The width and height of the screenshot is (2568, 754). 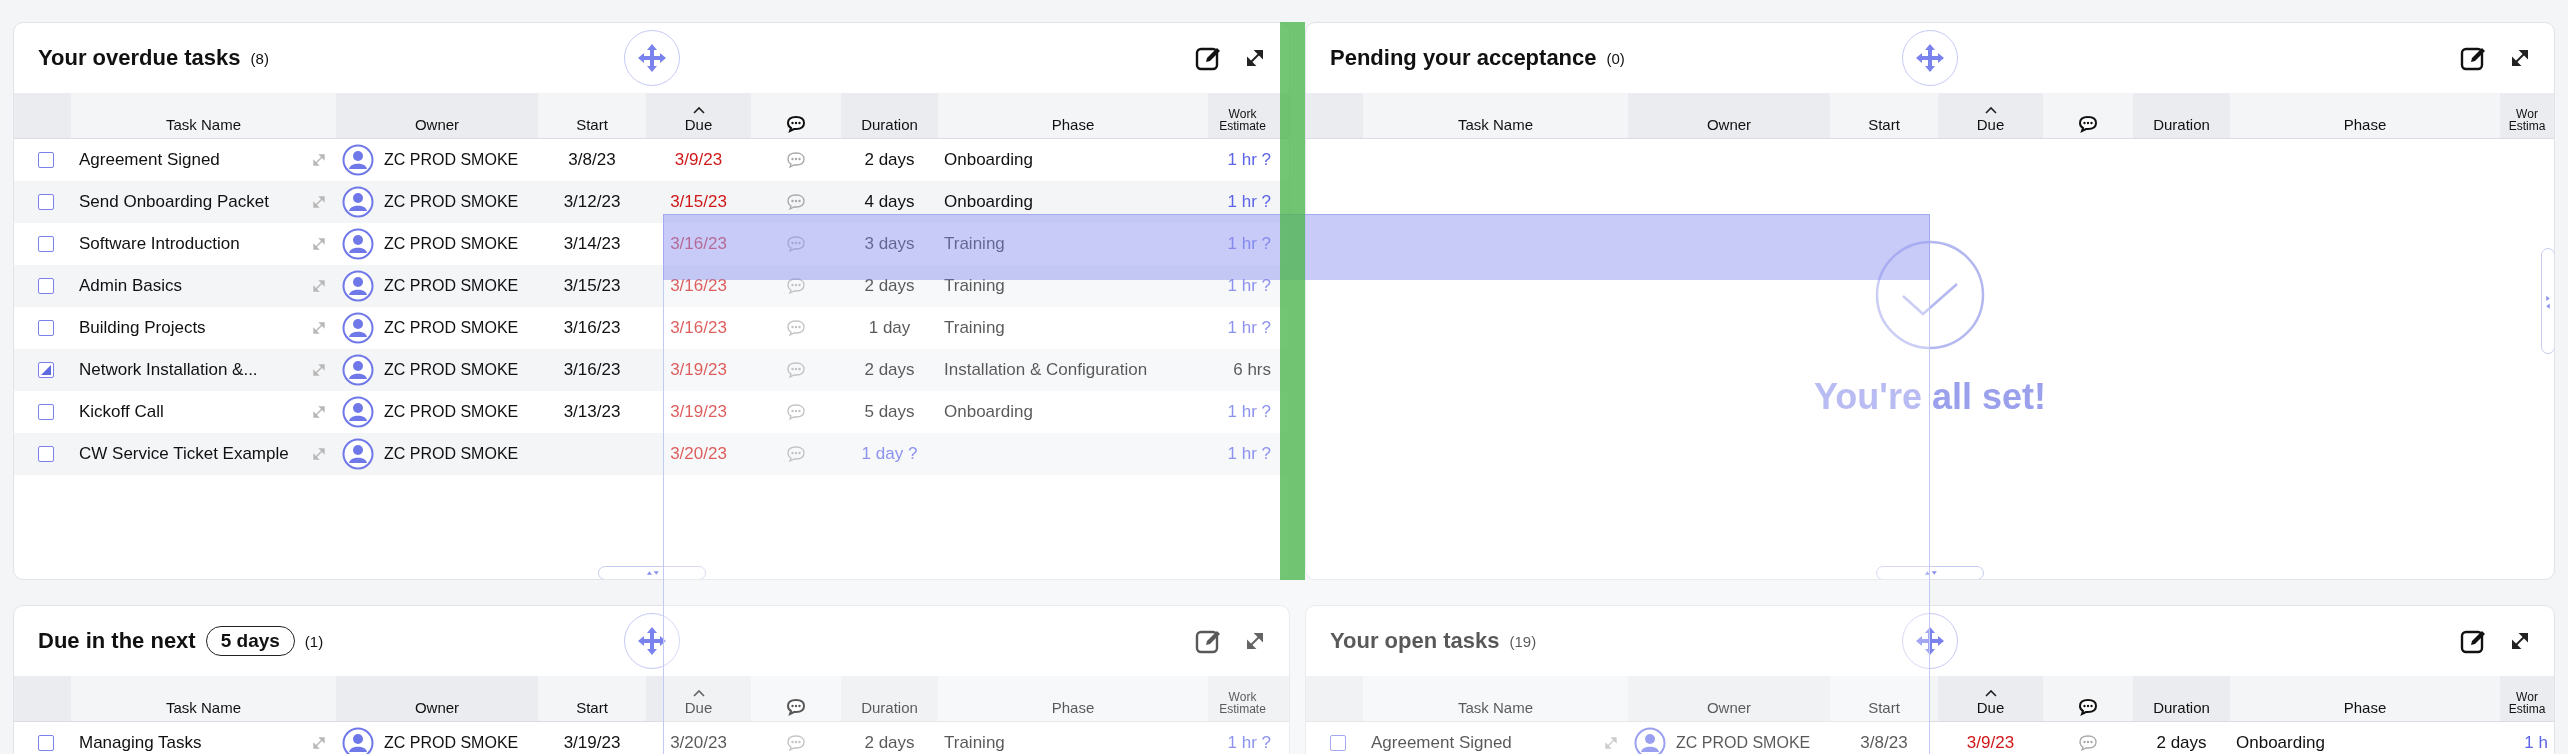 What do you see at coordinates (889, 328) in the screenshot?
I see `duration: 1 day` at bounding box center [889, 328].